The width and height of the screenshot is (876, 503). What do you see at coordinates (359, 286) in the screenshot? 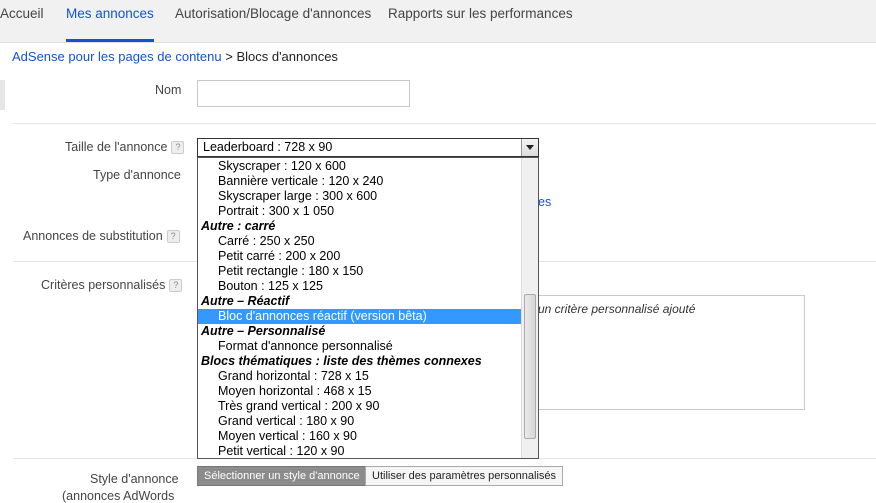
I see `dropdown-option: Bouton : 125 x 125` at bounding box center [359, 286].